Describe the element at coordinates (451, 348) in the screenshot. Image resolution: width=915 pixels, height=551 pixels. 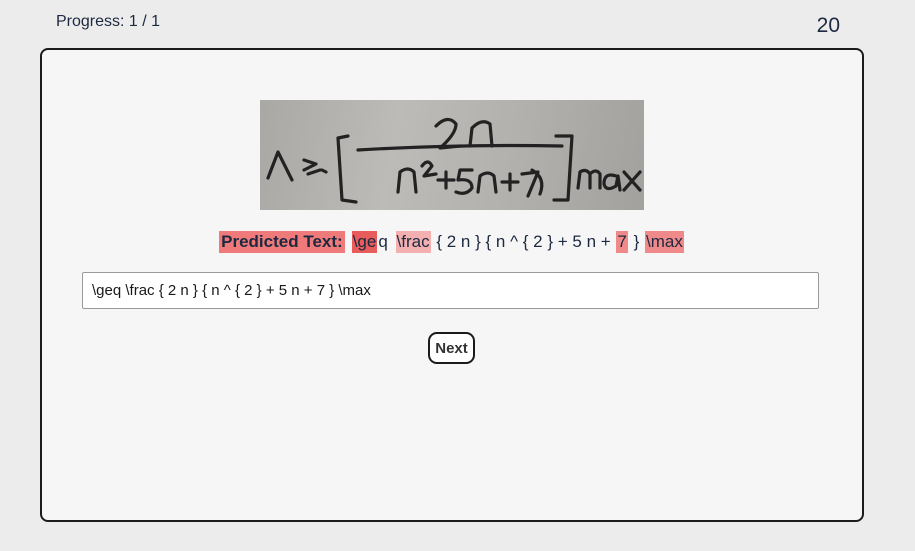
I see `next-button: Next` at that location.